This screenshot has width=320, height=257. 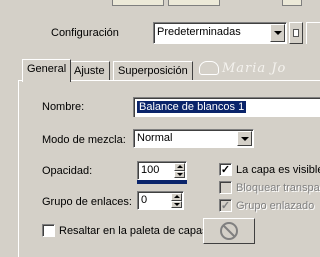 I want to click on config-label: Configuración, so click(x=85, y=33).